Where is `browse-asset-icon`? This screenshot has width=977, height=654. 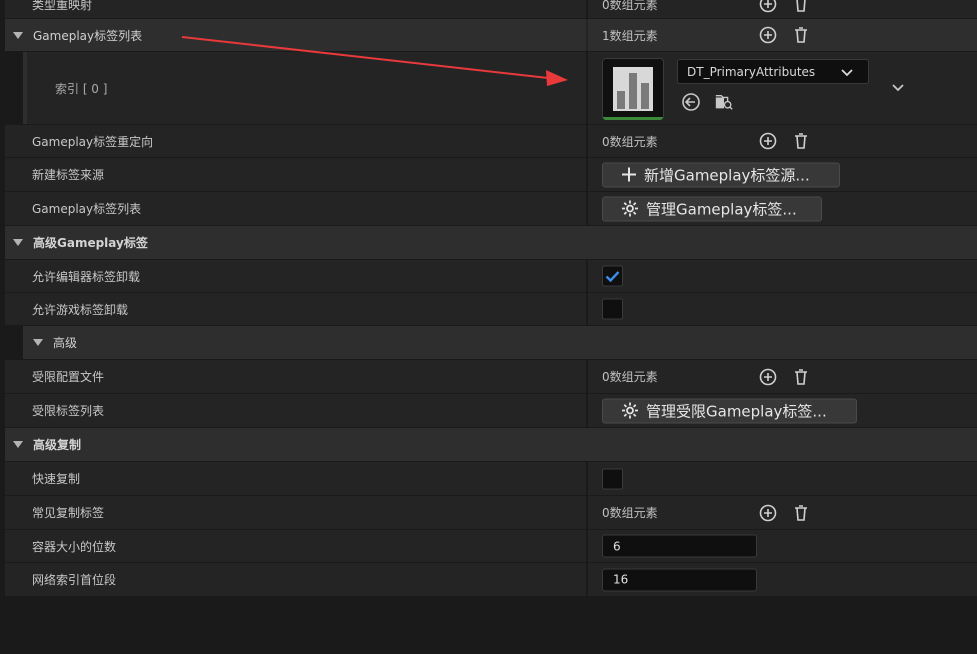
browse-asset-icon is located at coordinates (724, 102).